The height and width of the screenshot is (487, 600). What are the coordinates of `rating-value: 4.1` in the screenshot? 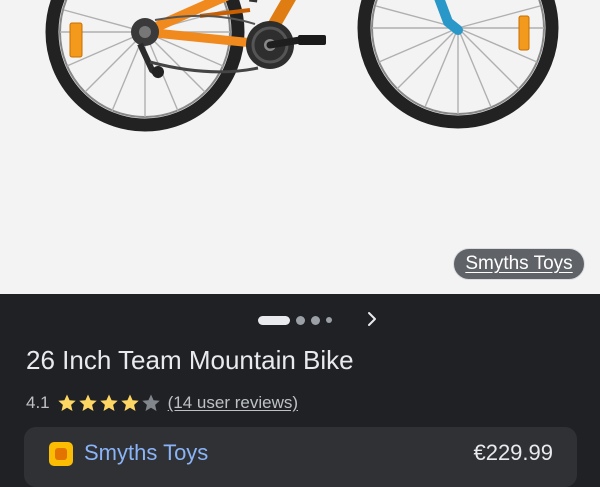 It's located at (38, 402).